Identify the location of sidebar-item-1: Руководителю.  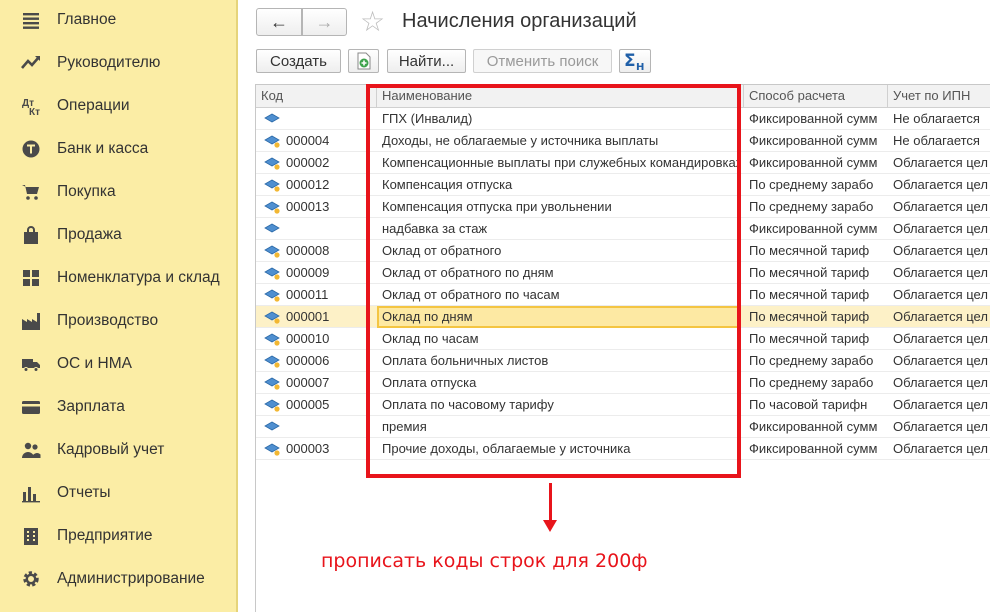
(119, 63).